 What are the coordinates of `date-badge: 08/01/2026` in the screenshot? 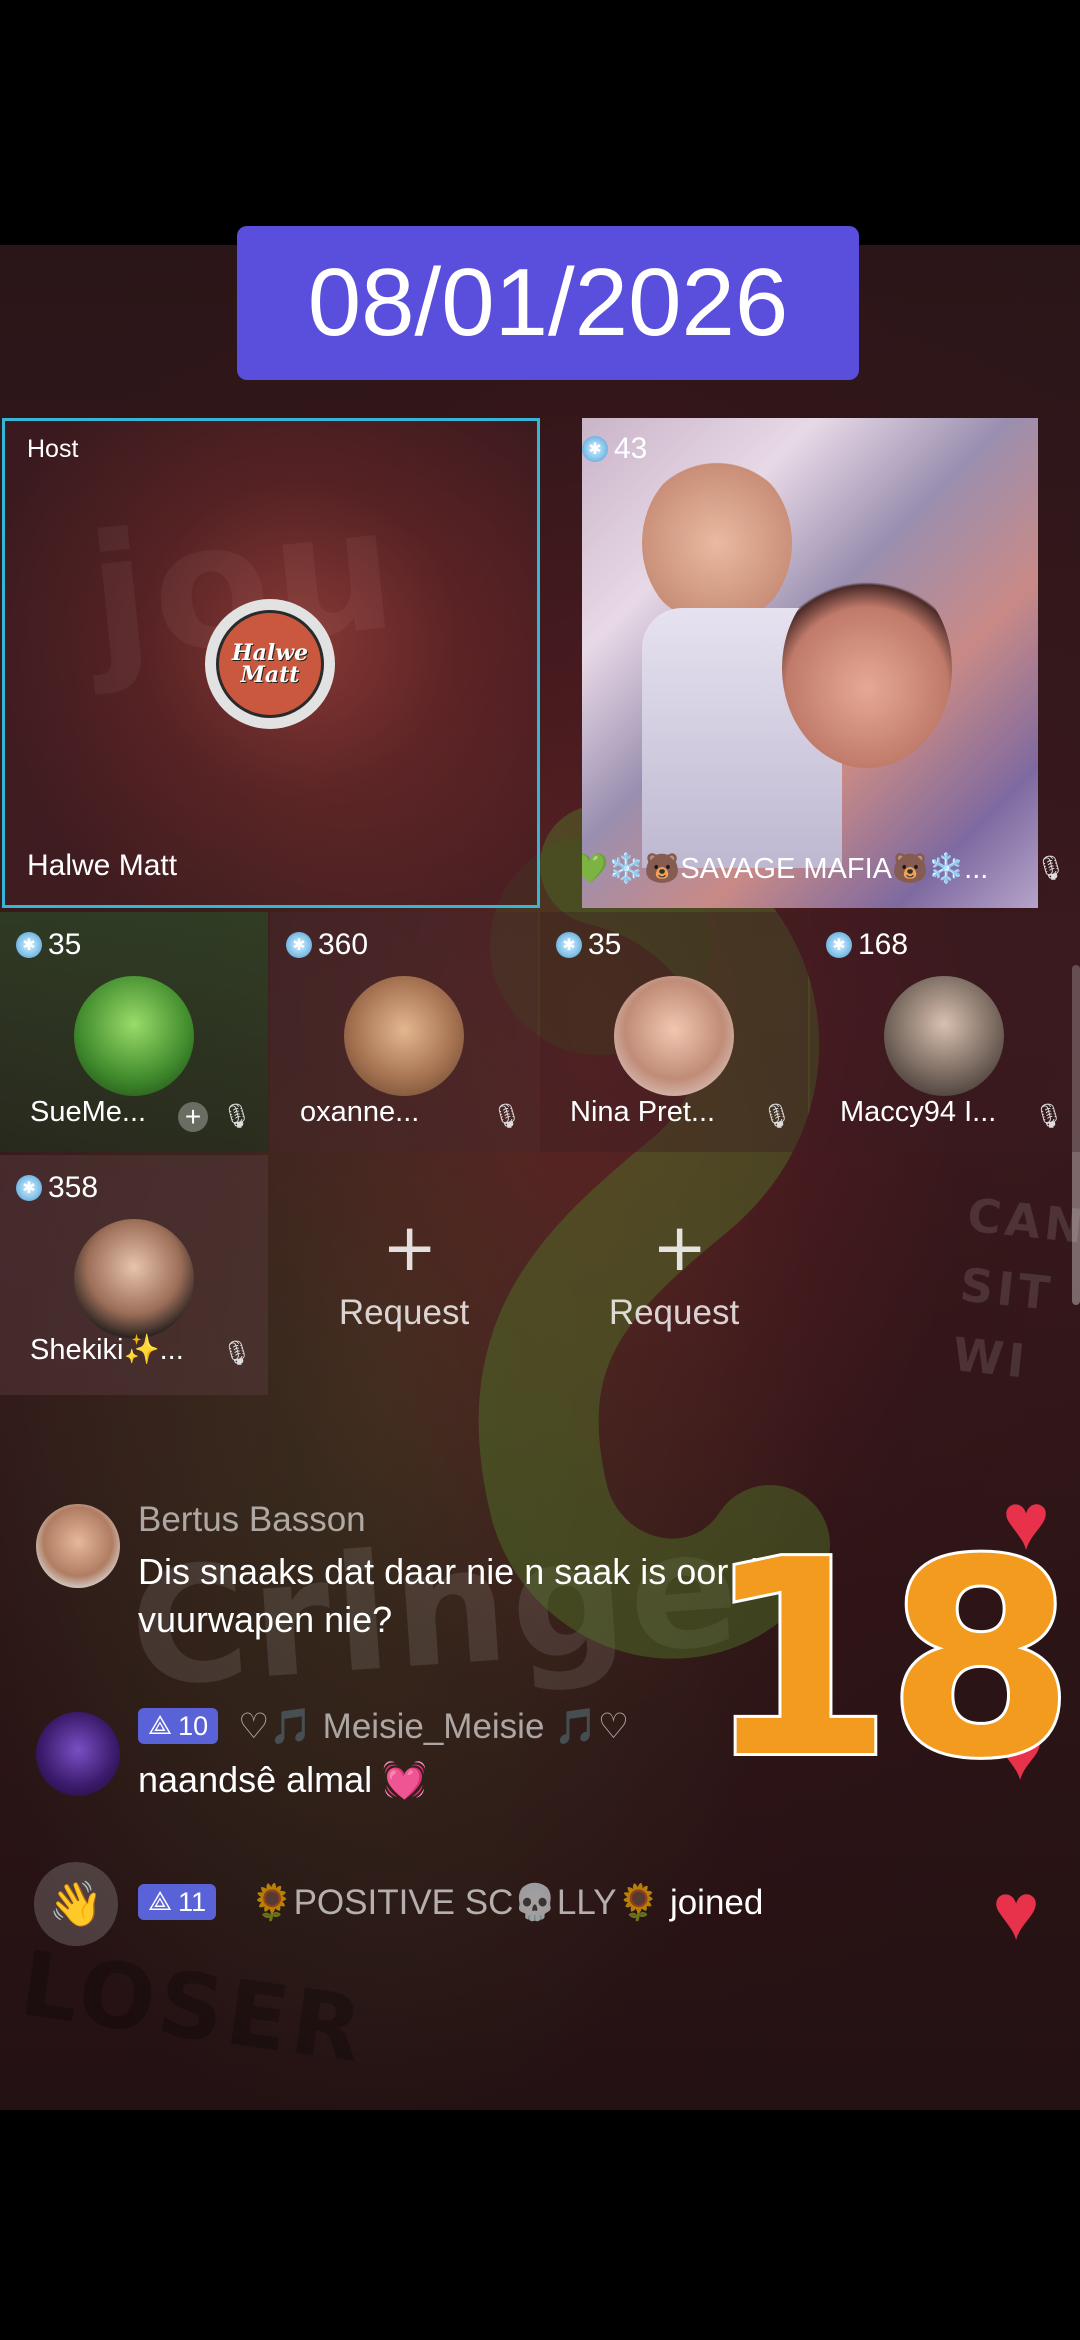 It's located at (548, 303).